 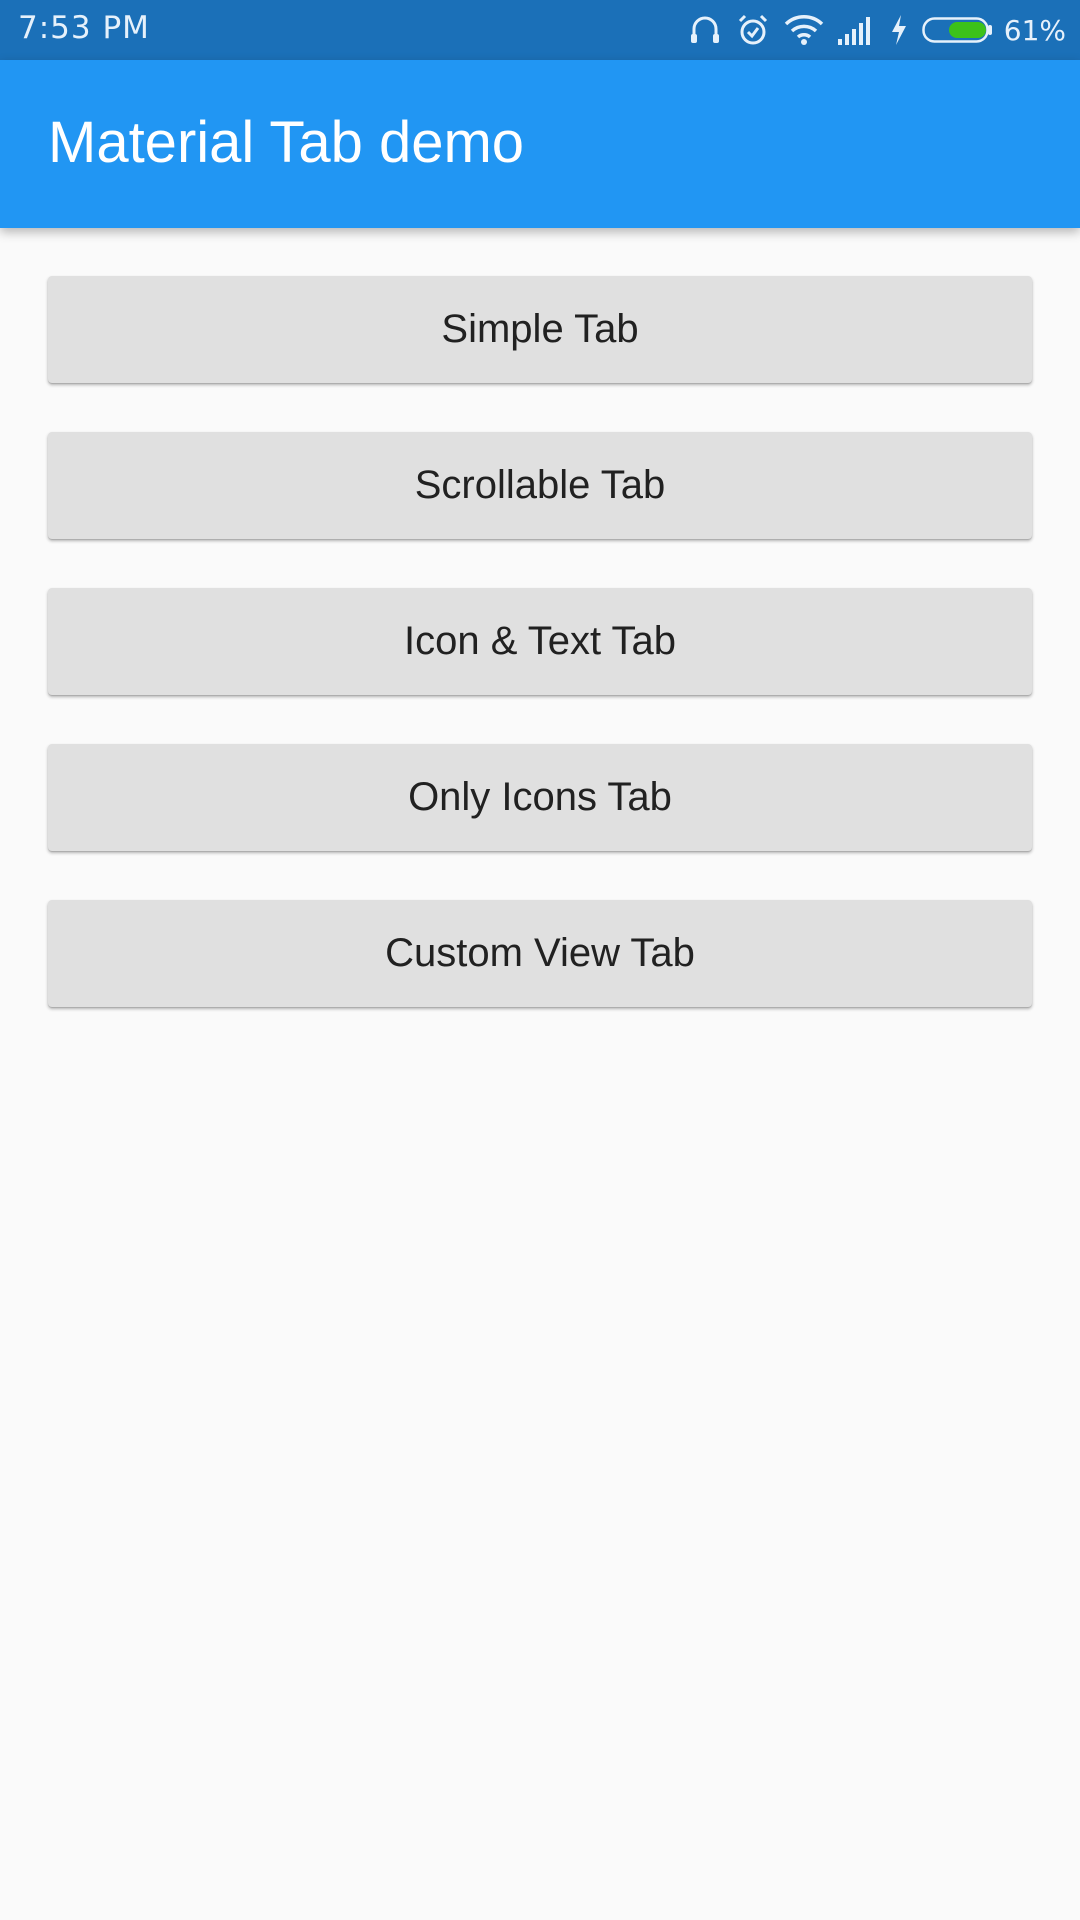 What do you see at coordinates (540, 641) in the screenshot?
I see `icon-text-tab-button: Icon & Text Tab` at bounding box center [540, 641].